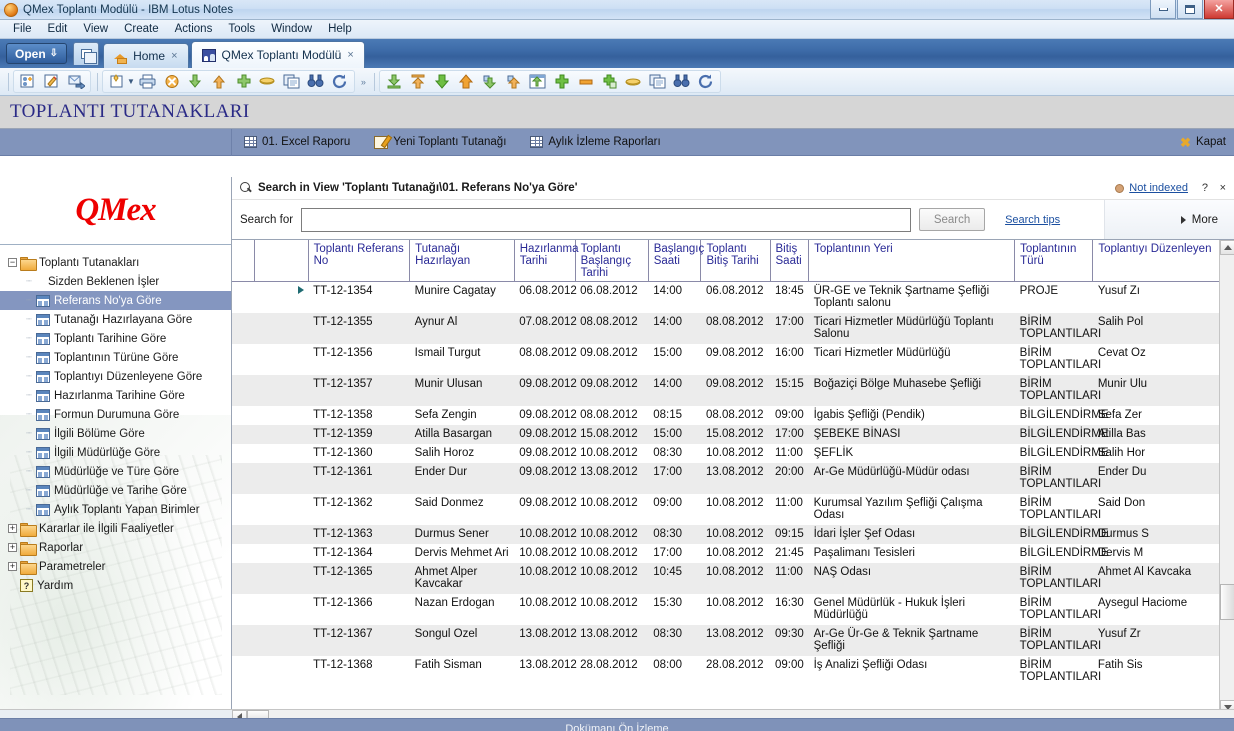  What do you see at coordinates (115, 528) in the screenshot?
I see `sidebar-item-kararlar-ile-ilgili-faaliyetler: + Kararlar ile İlgili Faaliyetler` at bounding box center [115, 528].